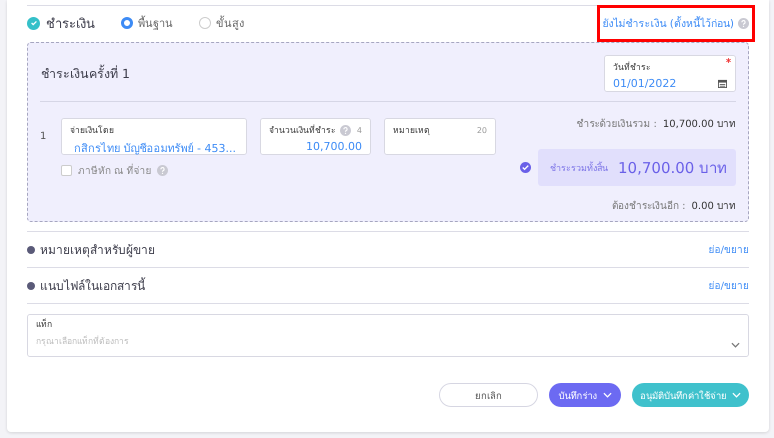 This screenshot has width=774, height=438. I want to click on grand-total-value: 10,700.00 บาท, so click(673, 168).